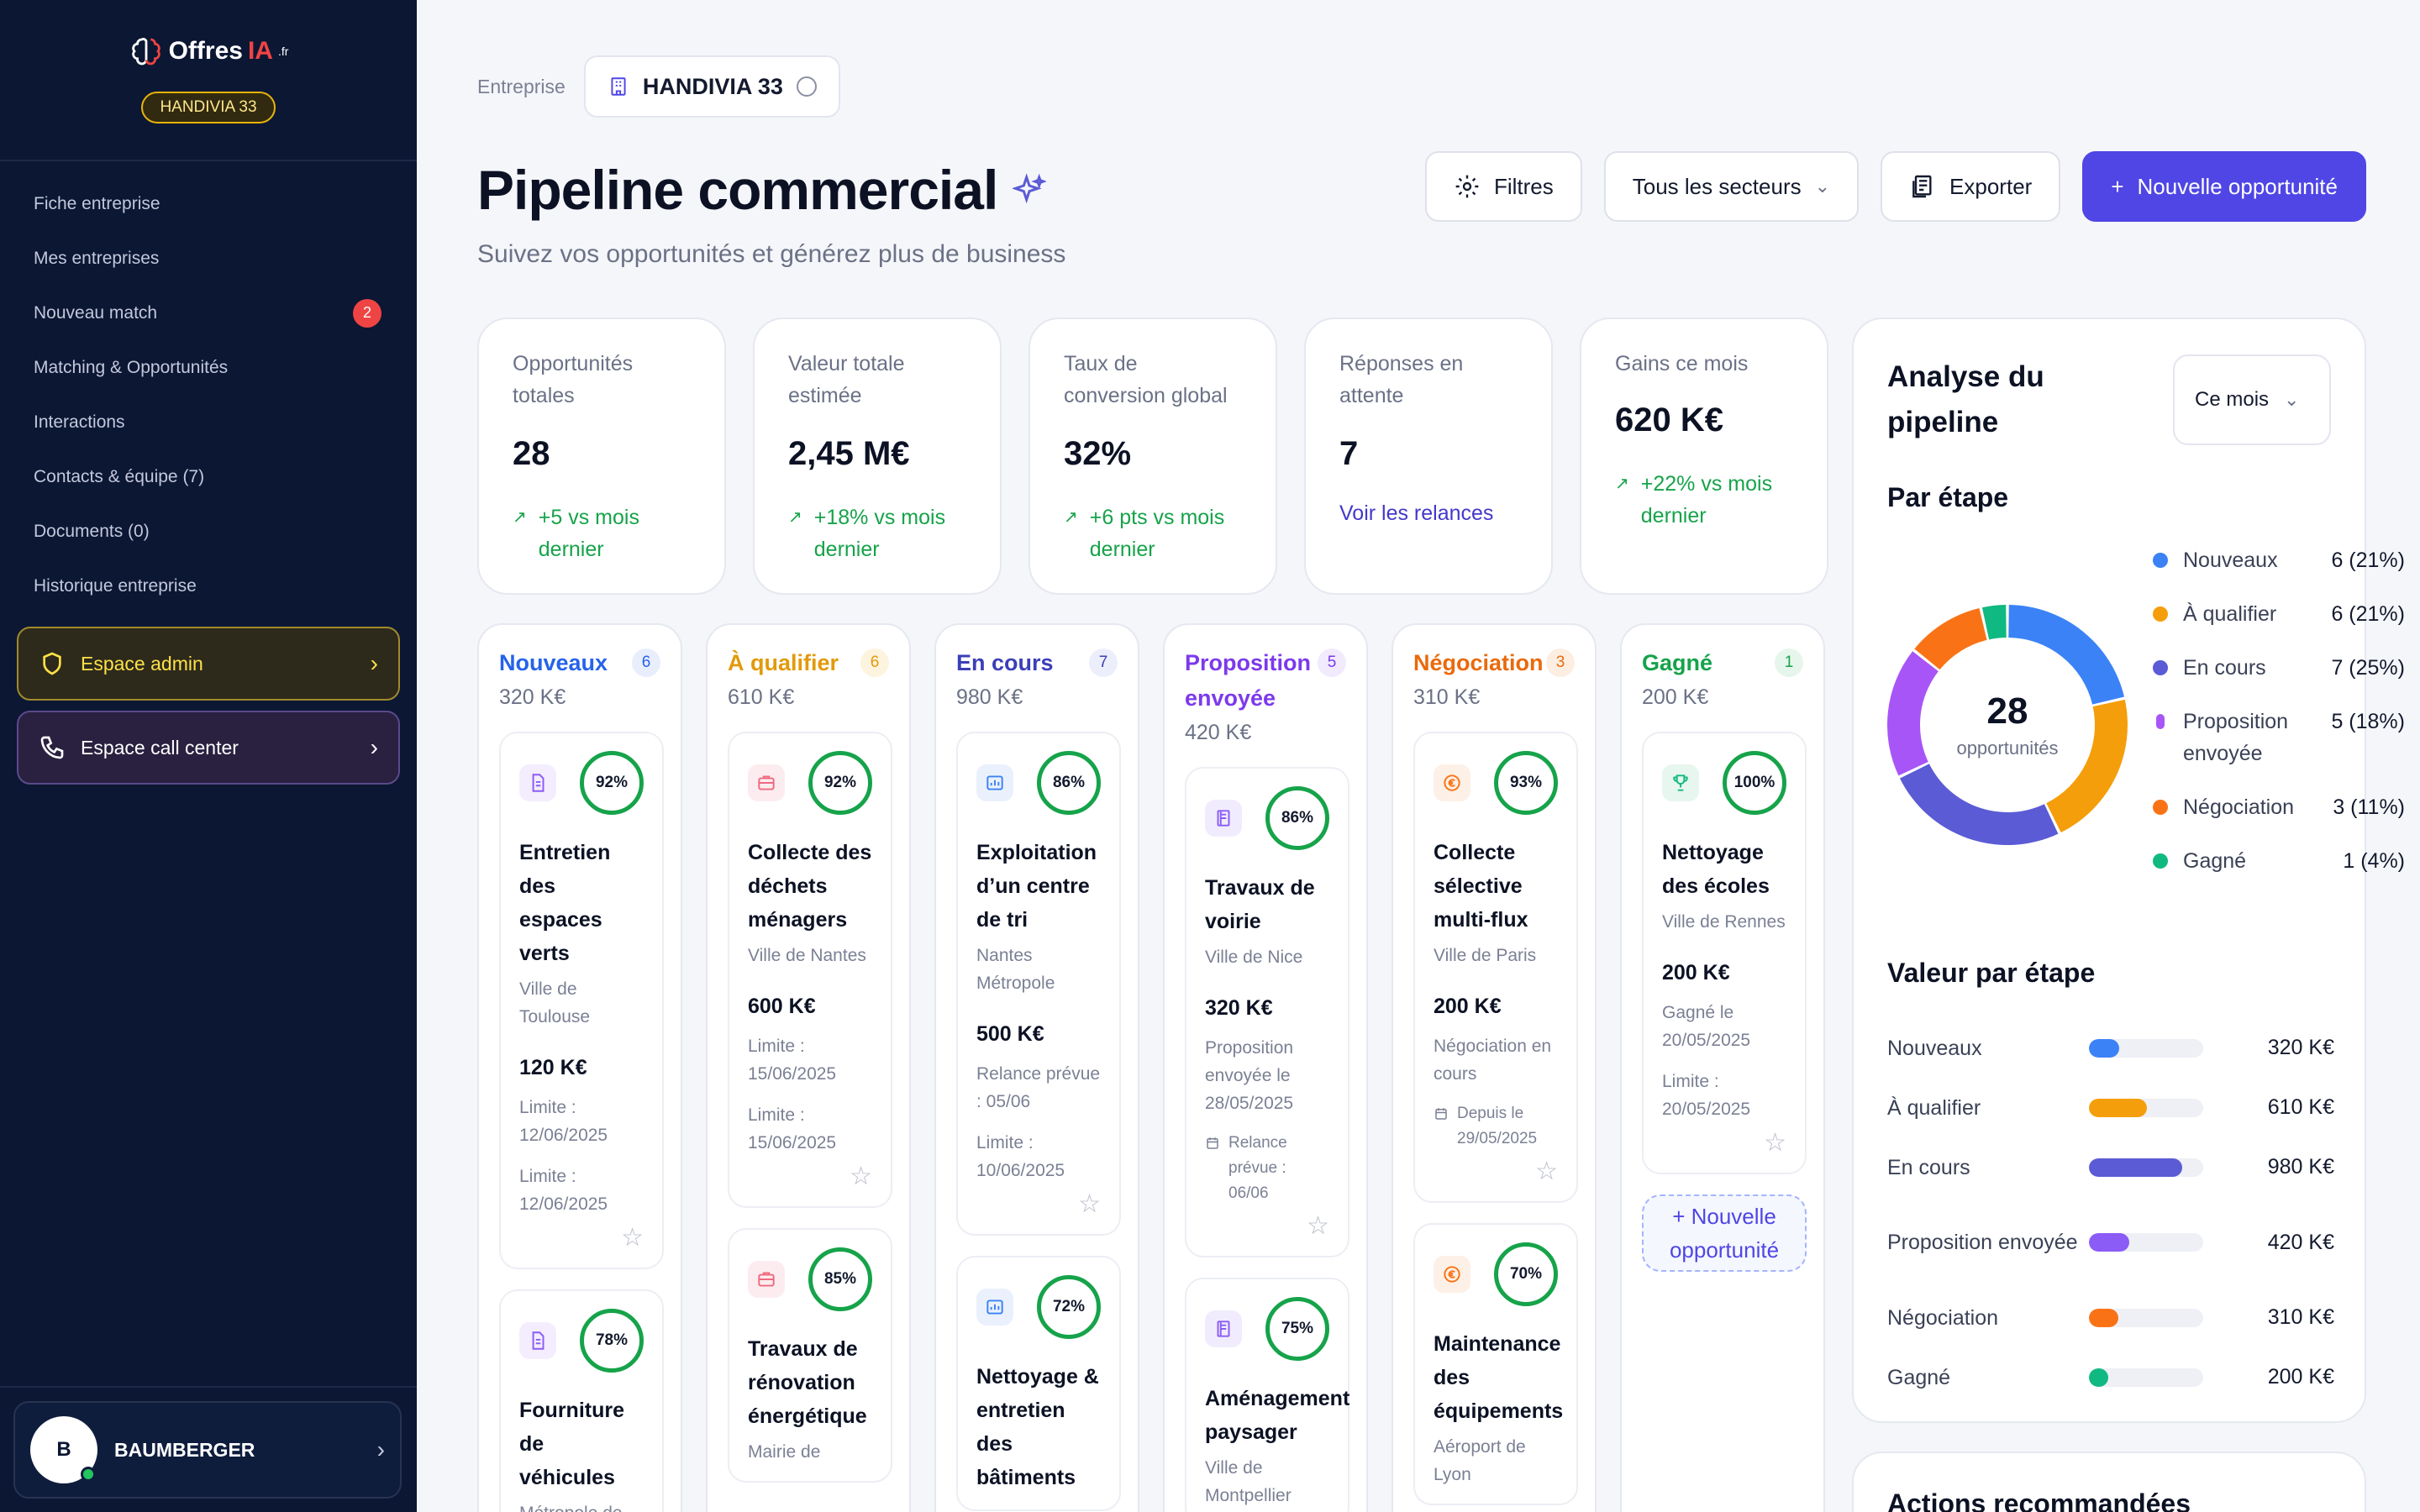 This screenshot has width=2420, height=1512. What do you see at coordinates (208, 107) in the screenshot?
I see `company-badge: HANDIVIA 33` at bounding box center [208, 107].